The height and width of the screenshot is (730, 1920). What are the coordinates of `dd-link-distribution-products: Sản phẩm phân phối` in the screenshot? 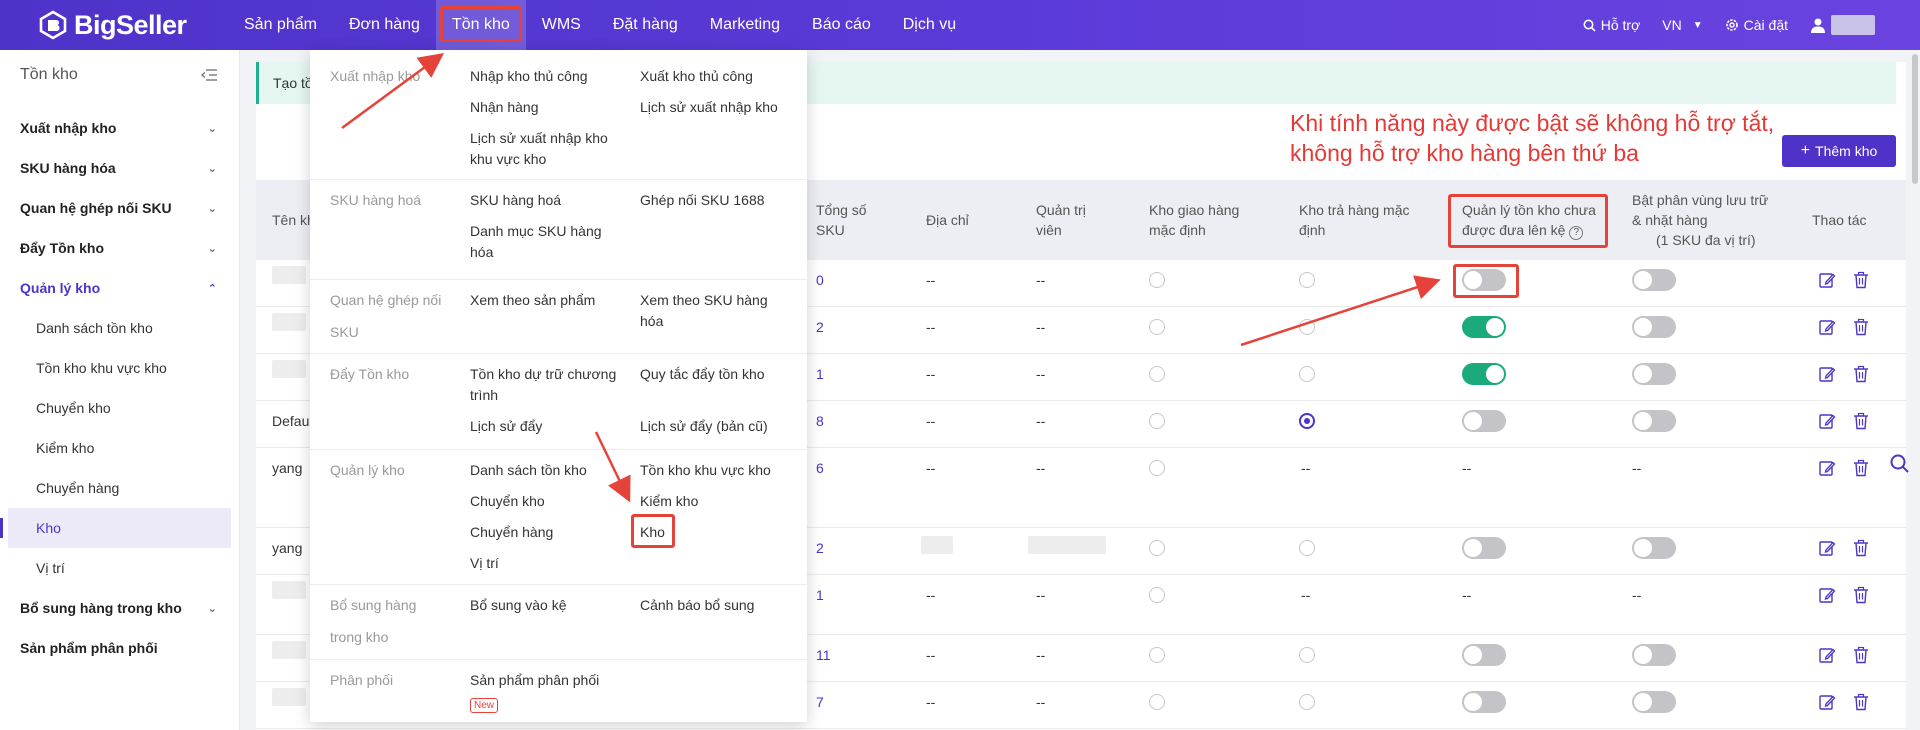 It's located at (534, 680).